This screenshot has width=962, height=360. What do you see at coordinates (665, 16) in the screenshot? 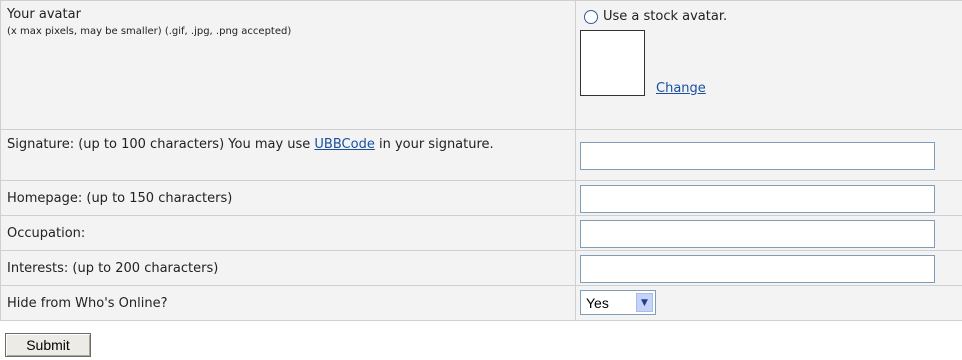
I see `stock-avatar-label: Use a stock avatar.` at bounding box center [665, 16].